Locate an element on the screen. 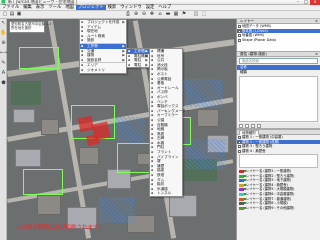  menu-item: 表示 is located at coordinates (40, 7).